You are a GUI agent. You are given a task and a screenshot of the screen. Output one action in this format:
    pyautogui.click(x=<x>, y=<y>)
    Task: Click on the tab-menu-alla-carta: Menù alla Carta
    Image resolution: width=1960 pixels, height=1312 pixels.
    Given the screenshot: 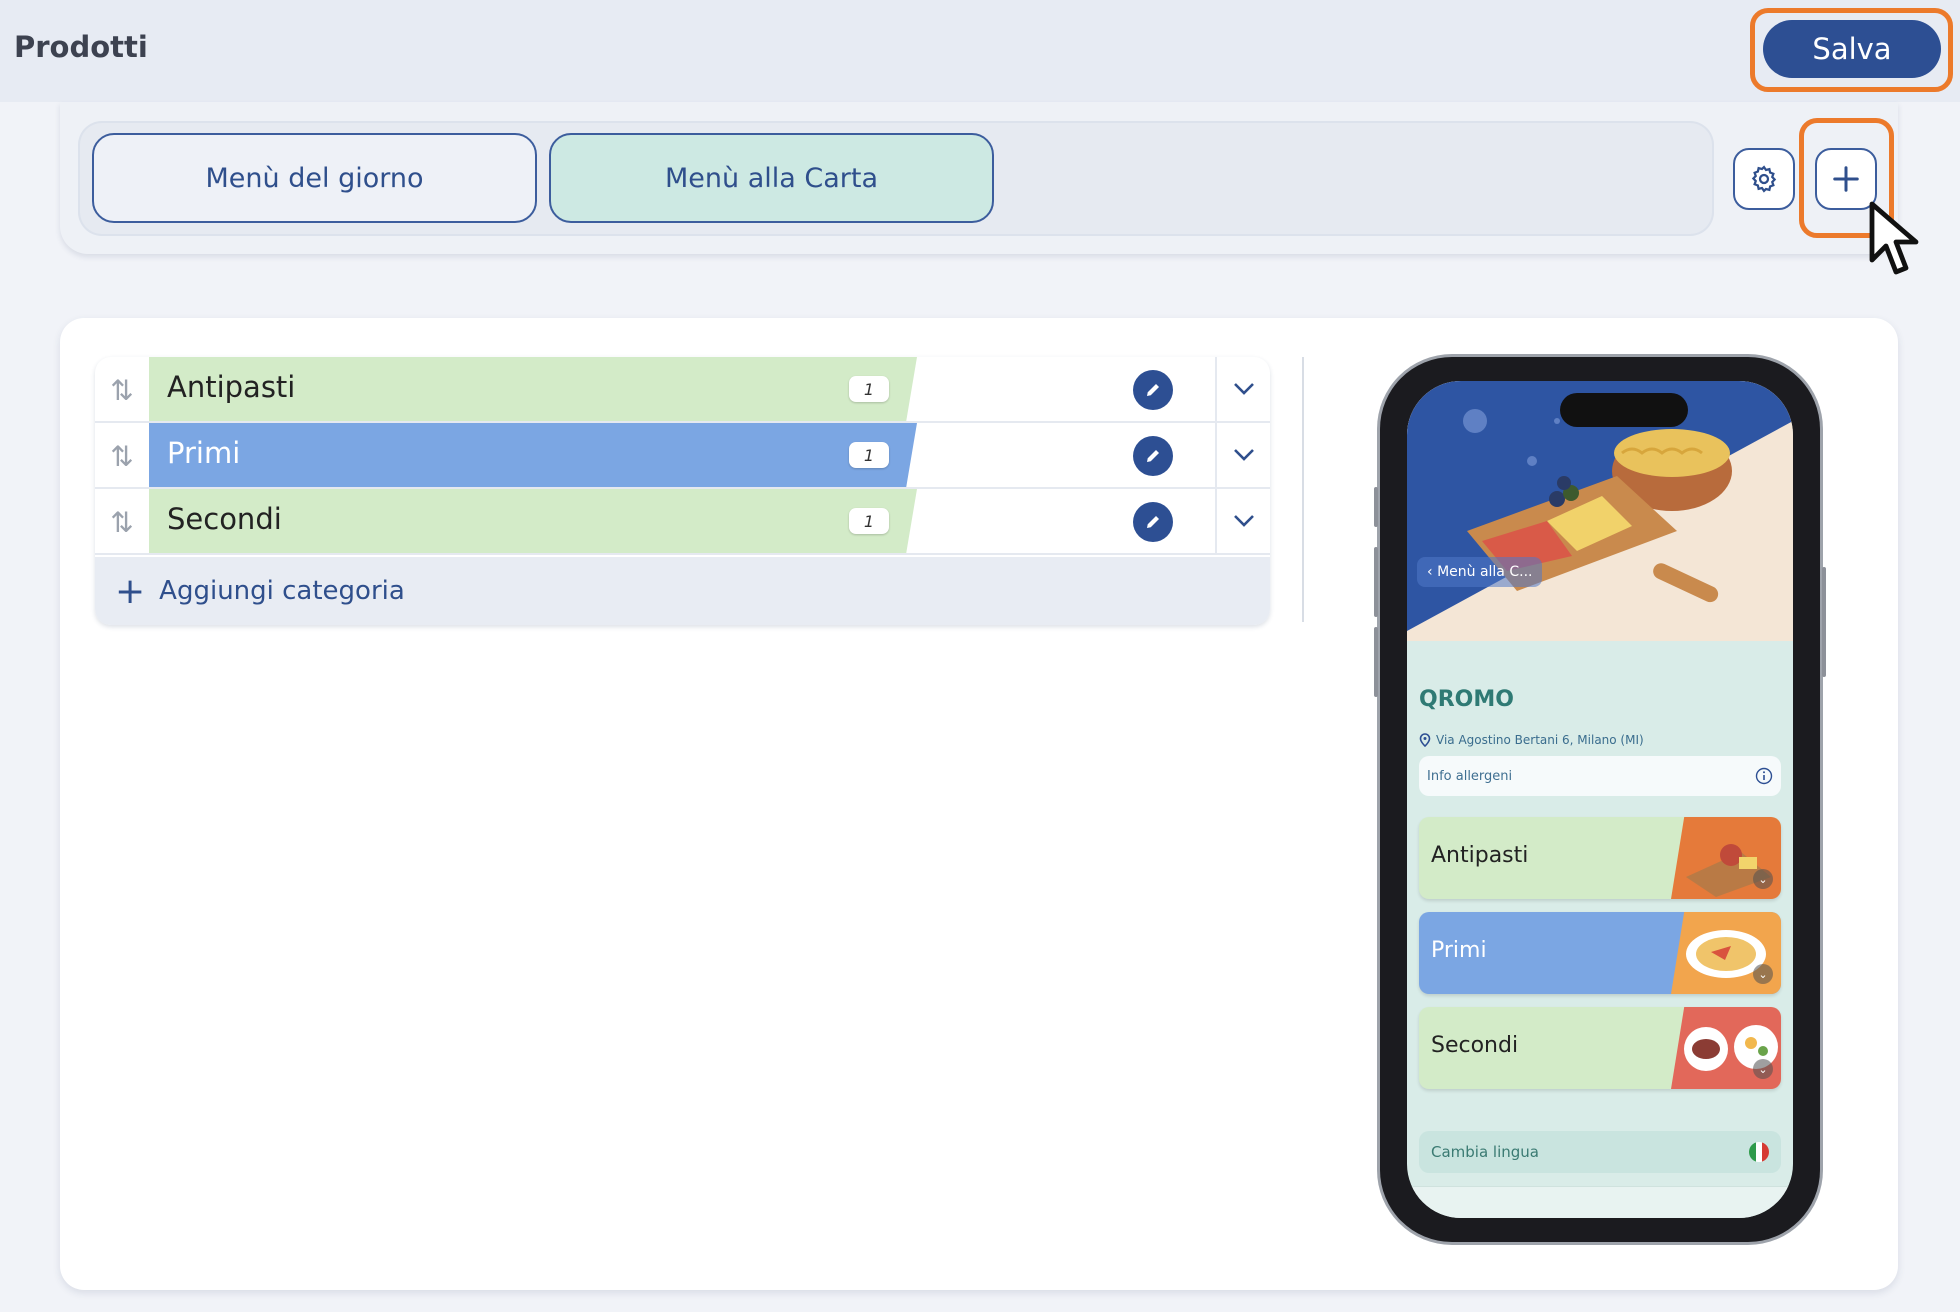 What is the action you would take?
    pyautogui.click(x=771, y=178)
    